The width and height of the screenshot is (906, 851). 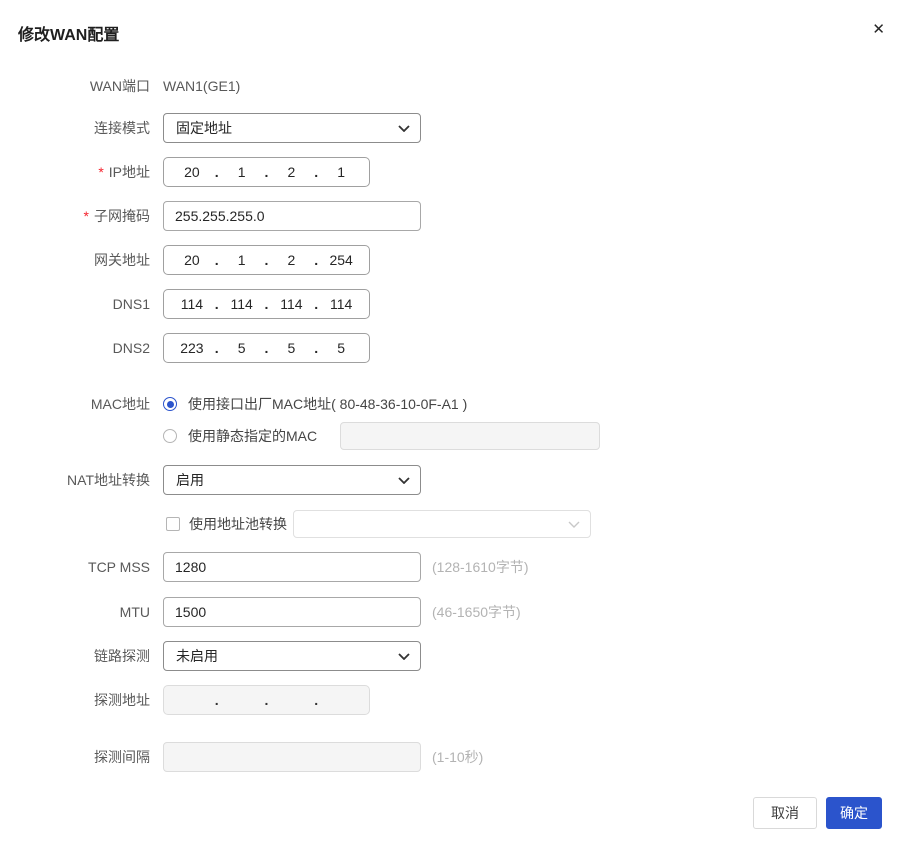 What do you see at coordinates (854, 813) in the screenshot?
I see `ok-button: 确定` at bounding box center [854, 813].